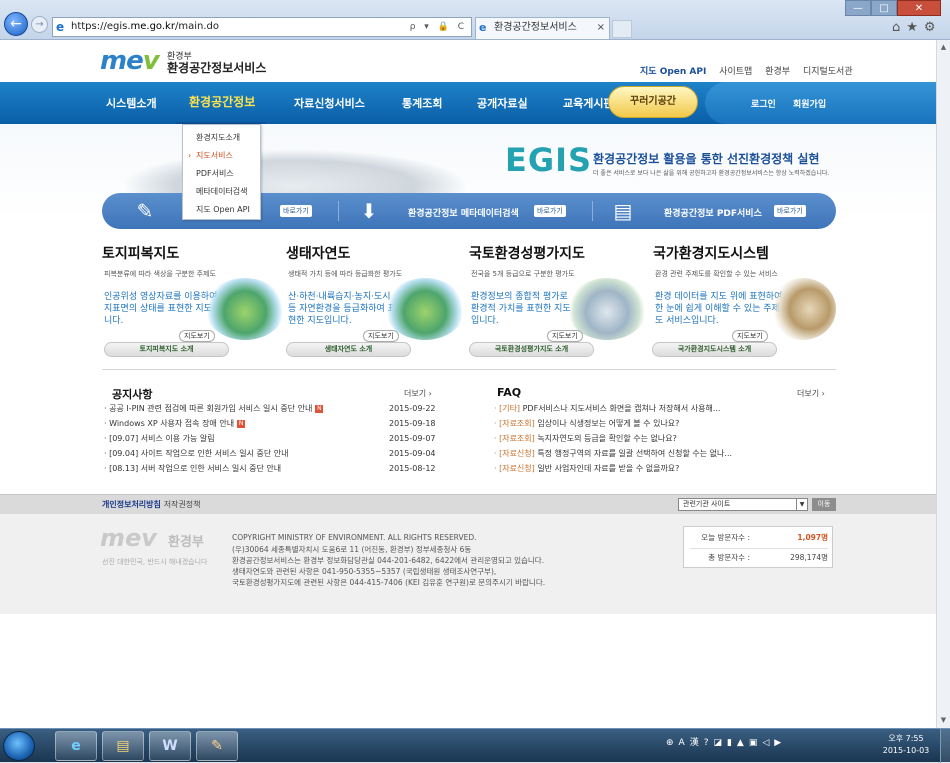  What do you see at coordinates (160, 274) in the screenshot?
I see `landcover-subtitle: 피복분류에 따라 색상을 구분한 주제도` at bounding box center [160, 274].